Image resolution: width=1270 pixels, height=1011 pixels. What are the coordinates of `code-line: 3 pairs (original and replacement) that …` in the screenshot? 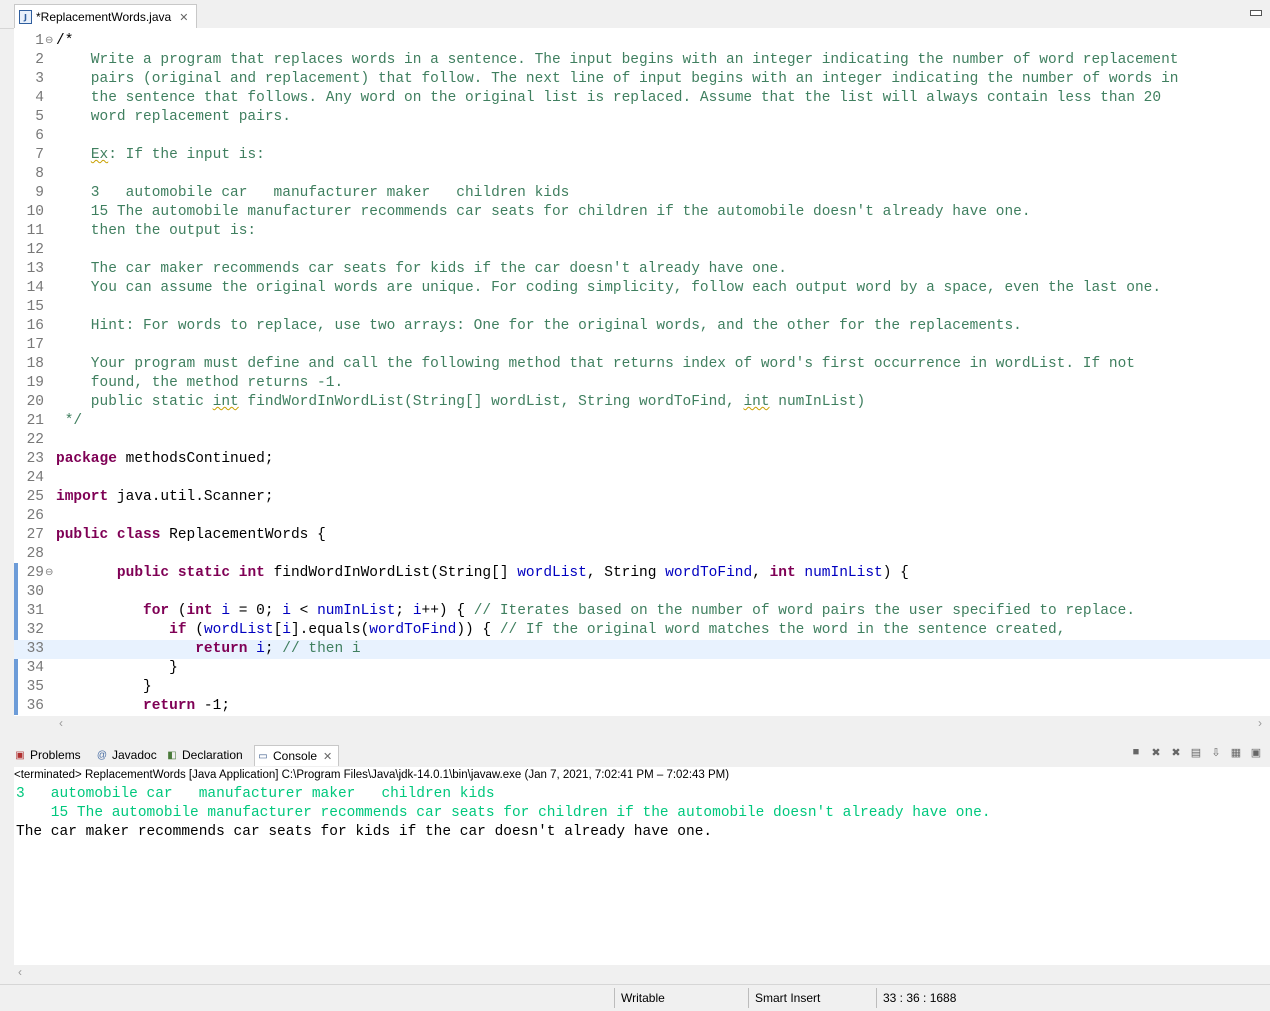 It's located at (642, 79).